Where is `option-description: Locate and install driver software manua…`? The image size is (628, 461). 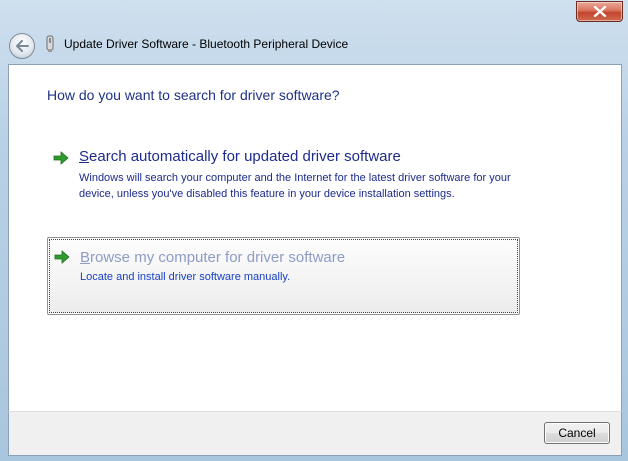
option-description: Locate and install driver software manua… is located at coordinates (185, 277).